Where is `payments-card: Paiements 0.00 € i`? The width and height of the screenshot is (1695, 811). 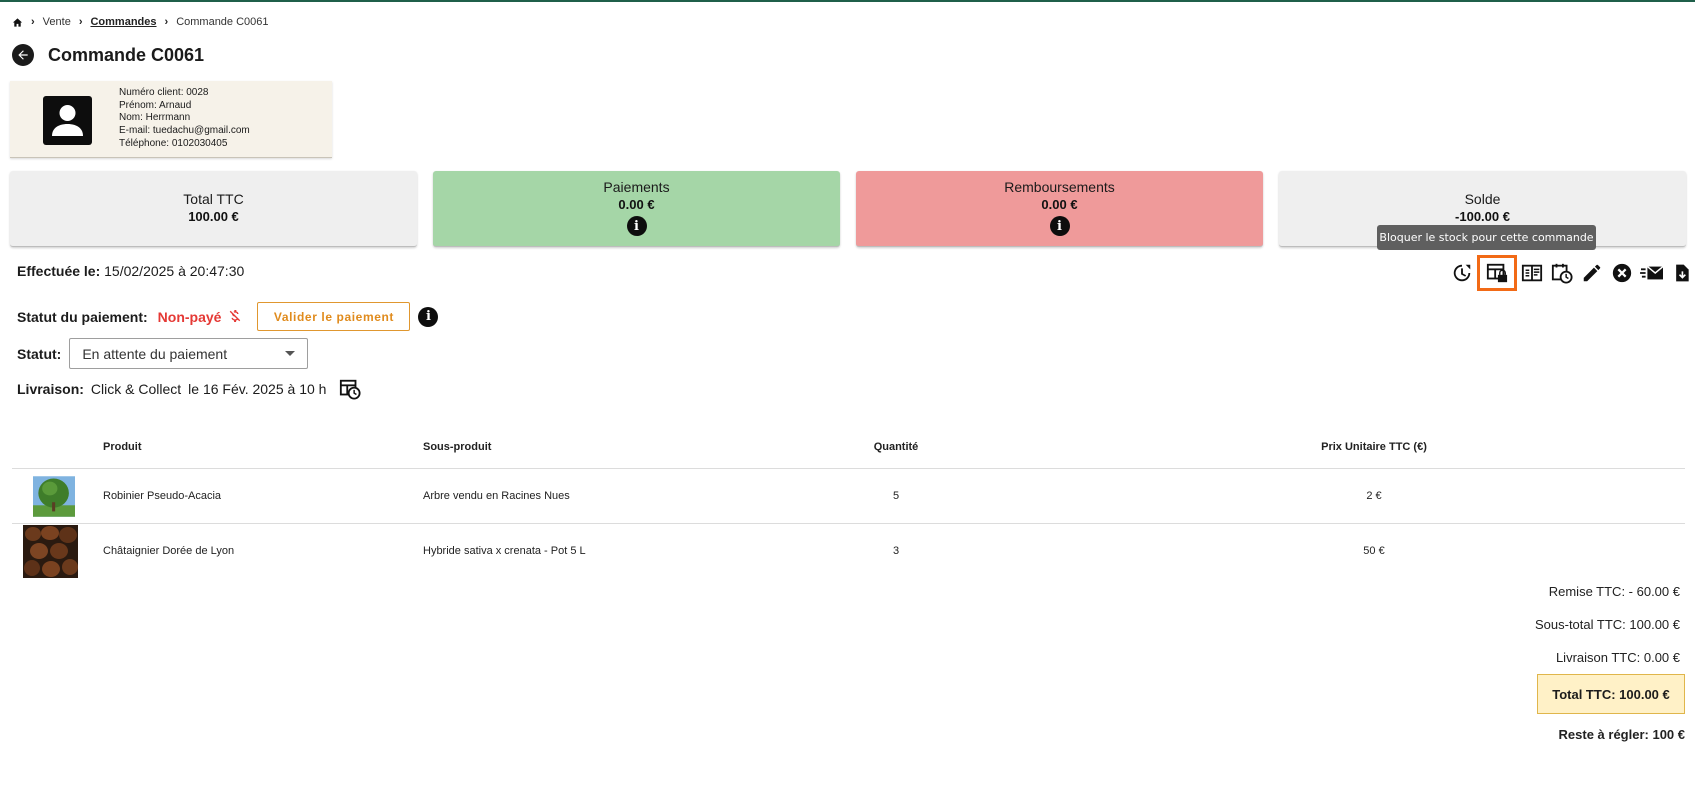 payments-card: Paiements 0.00 € i is located at coordinates (636, 209).